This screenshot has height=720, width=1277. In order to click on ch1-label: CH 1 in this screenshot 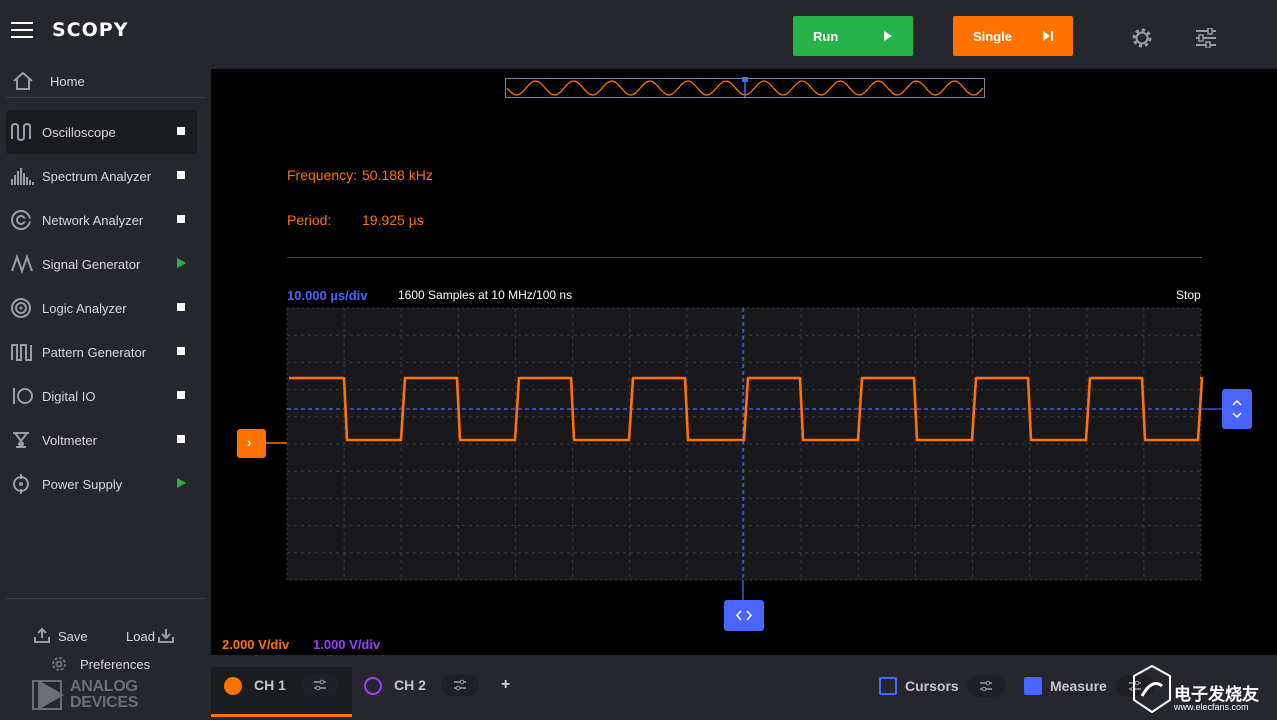, I will do `click(270, 685)`.